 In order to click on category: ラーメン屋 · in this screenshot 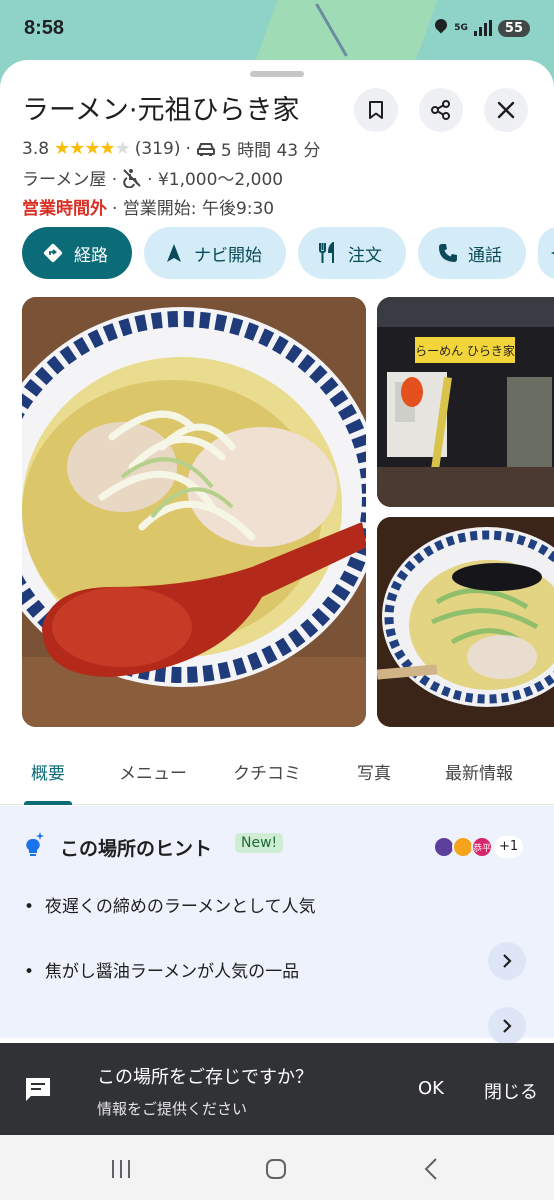, I will do `click(70, 180)`.